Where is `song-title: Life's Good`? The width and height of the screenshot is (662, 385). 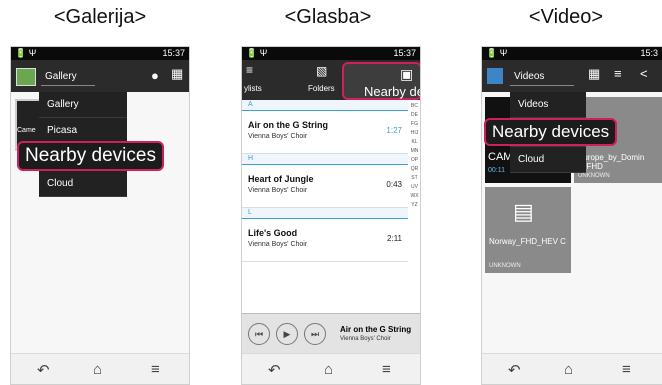
song-title: Life's Good is located at coordinates (273, 233).